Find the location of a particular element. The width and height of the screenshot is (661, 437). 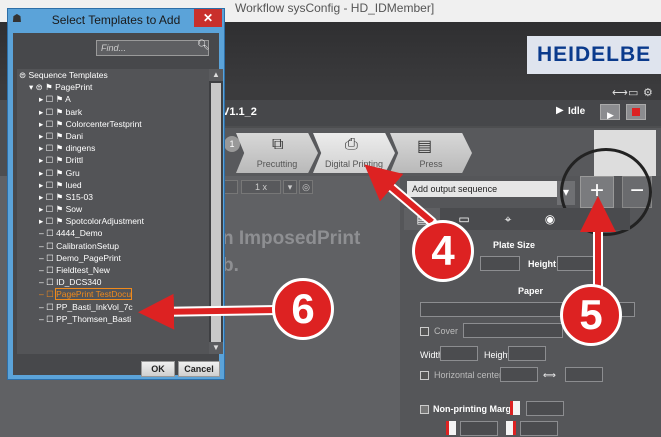

plate-size-label: Plate Size is located at coordinates (514, 245).